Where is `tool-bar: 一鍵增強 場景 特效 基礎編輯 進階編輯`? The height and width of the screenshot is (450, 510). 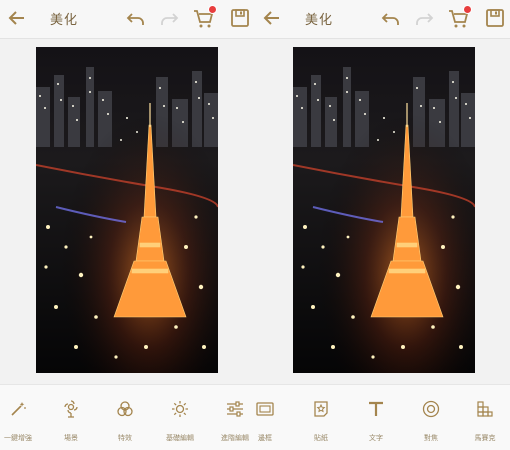 tool-bar: 一鍵增強 場景 特效 基礎編輯 進階編輯 is located at coordinates (127, 417).